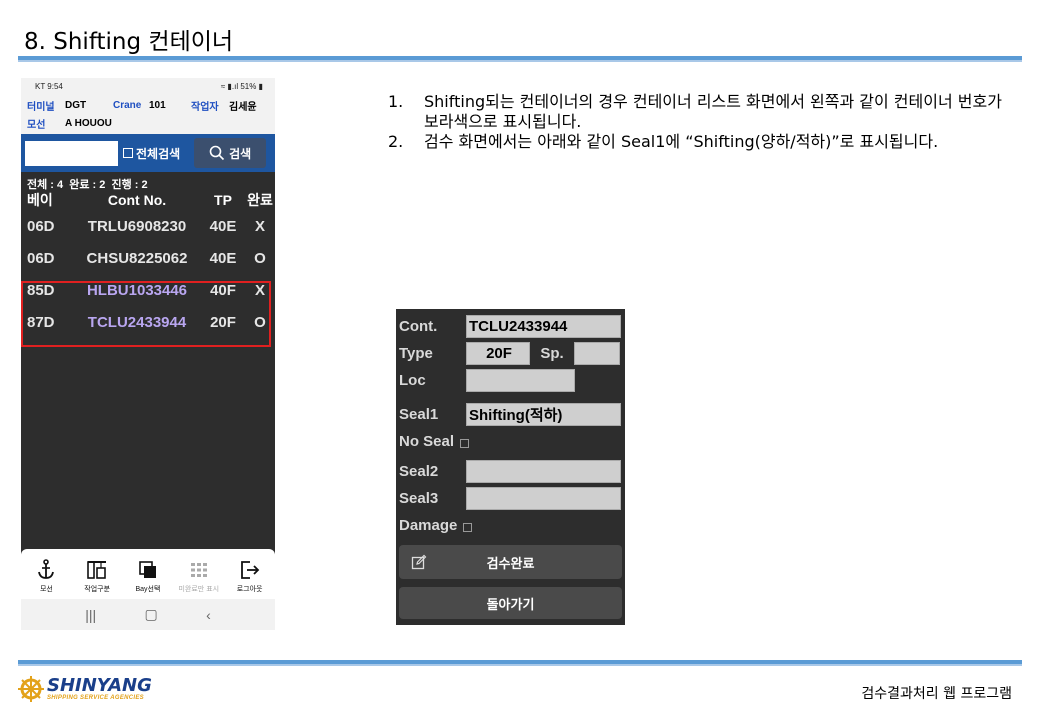 This screenshot has height=720, width=1040. I want to click on back-button: 돌아가기, so click(510, 603).